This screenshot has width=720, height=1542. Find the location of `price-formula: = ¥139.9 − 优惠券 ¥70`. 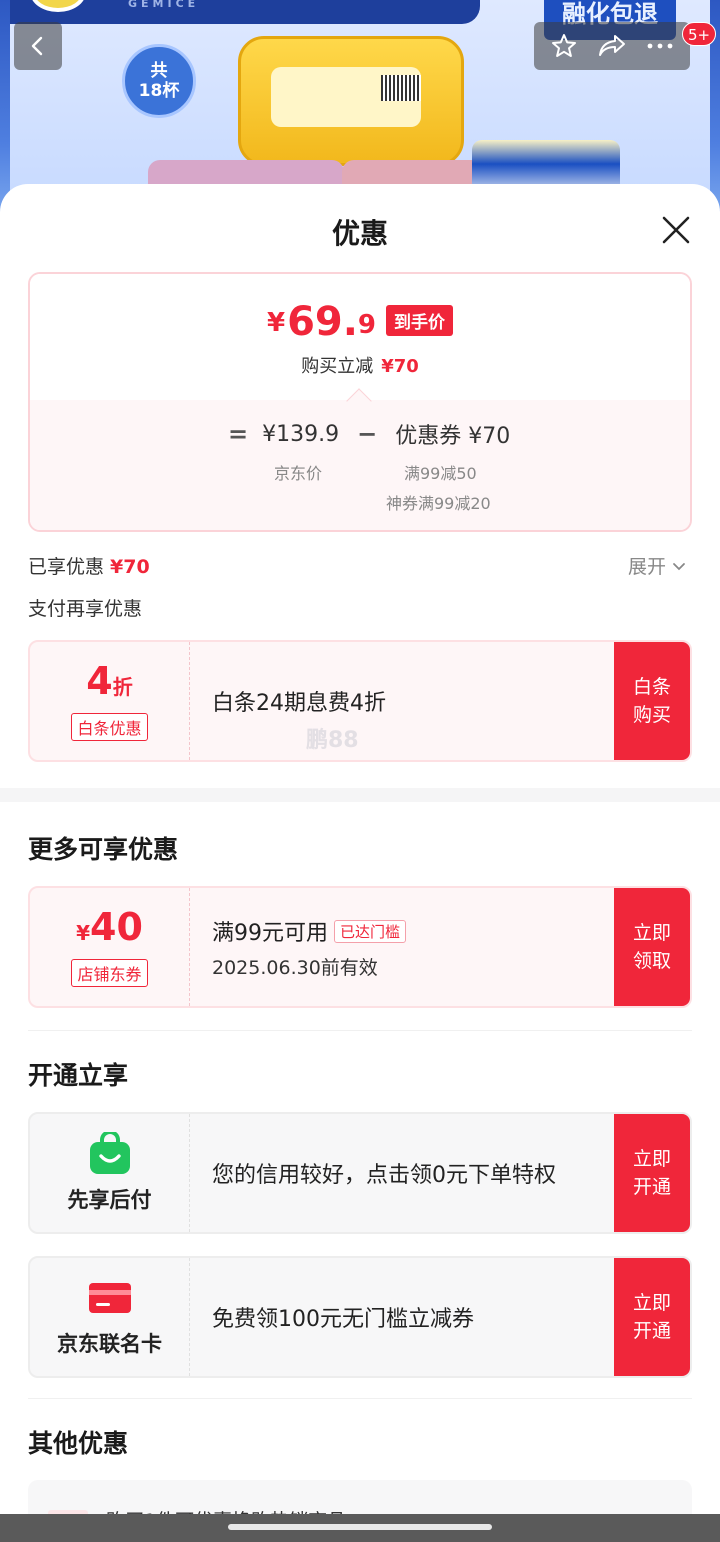

price-formula: = ¥139.9 − 优惠券 ¥70 is located at coordinates (369, 434).